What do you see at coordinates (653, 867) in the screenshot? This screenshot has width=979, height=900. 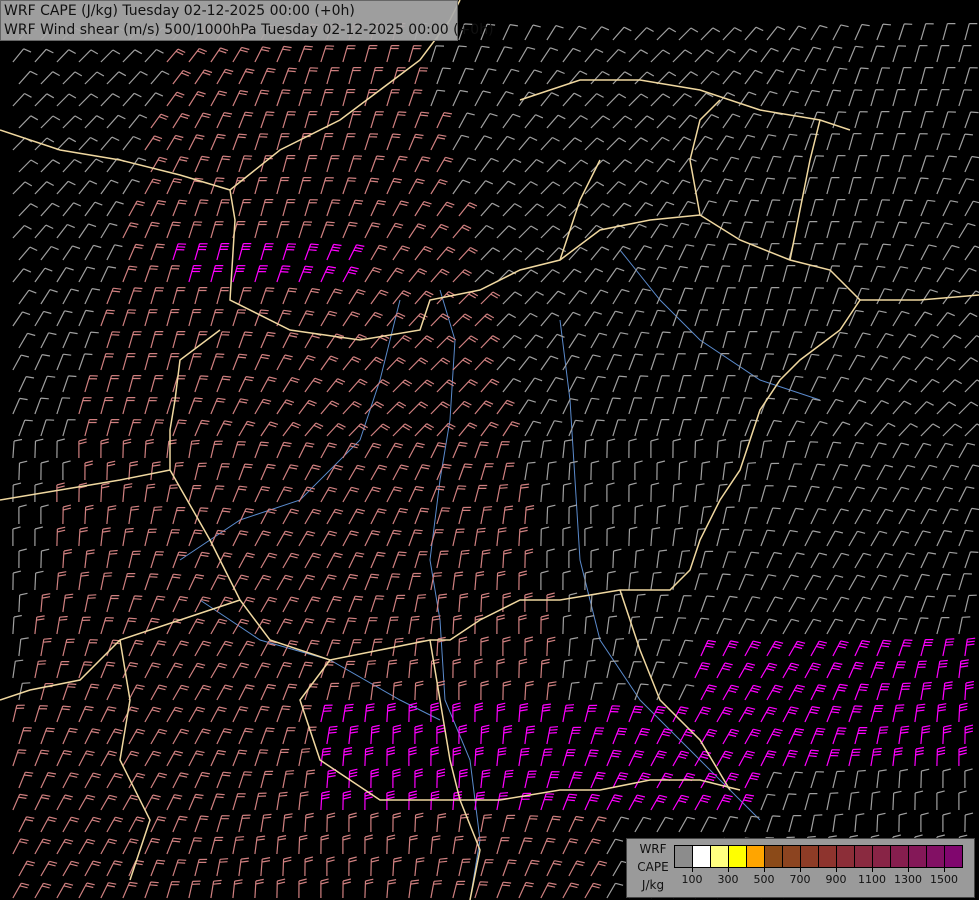 I see `legend-label-variable: CAPE` at bounding box center [653, 867].